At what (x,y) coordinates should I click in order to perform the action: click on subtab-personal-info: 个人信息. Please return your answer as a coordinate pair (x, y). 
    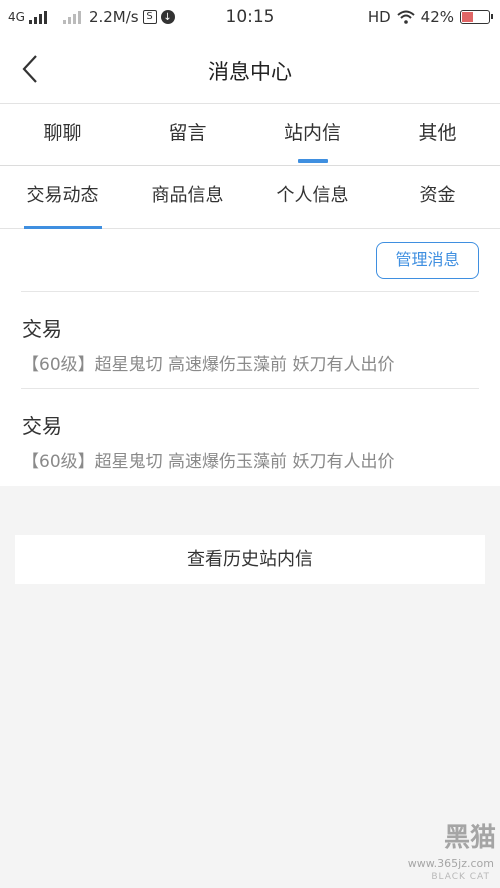
    Looking at the image, I should click on (312, 197).